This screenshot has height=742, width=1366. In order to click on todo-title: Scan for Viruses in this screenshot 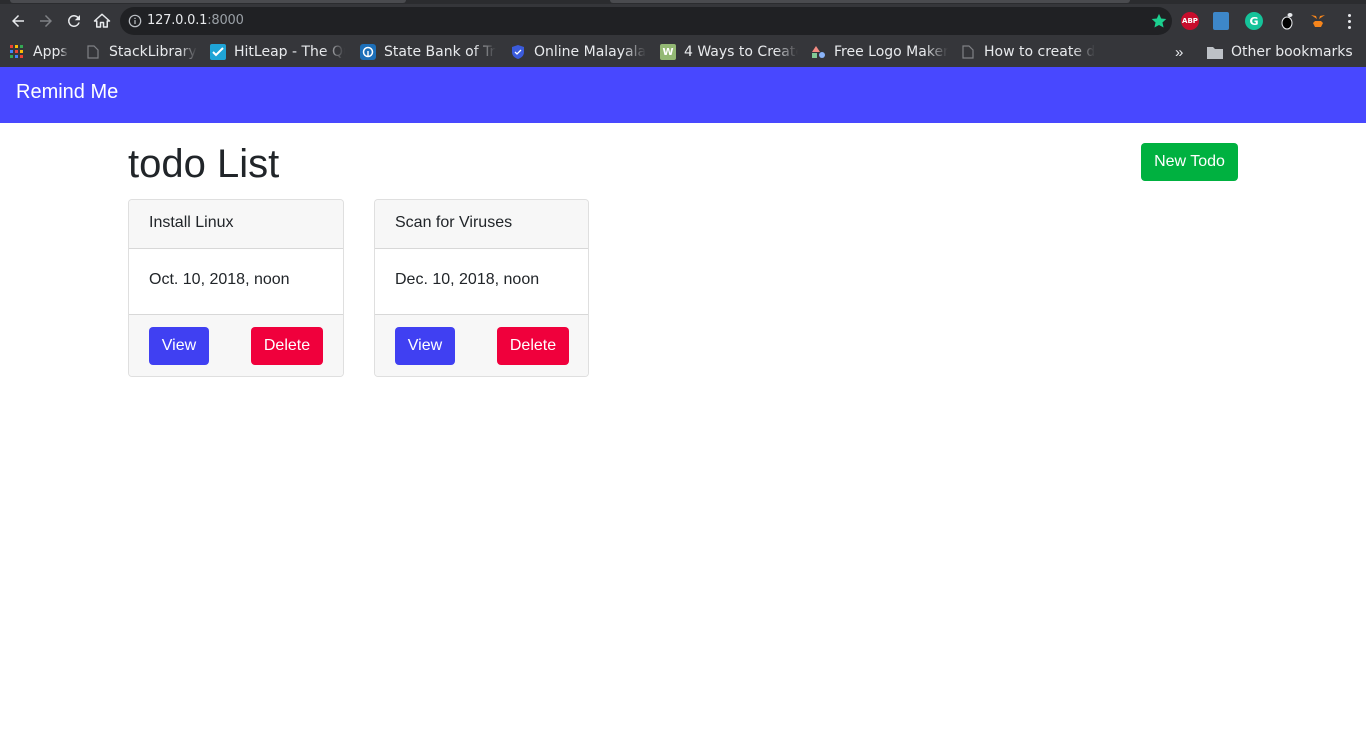, I will do `click(454, 222)`.